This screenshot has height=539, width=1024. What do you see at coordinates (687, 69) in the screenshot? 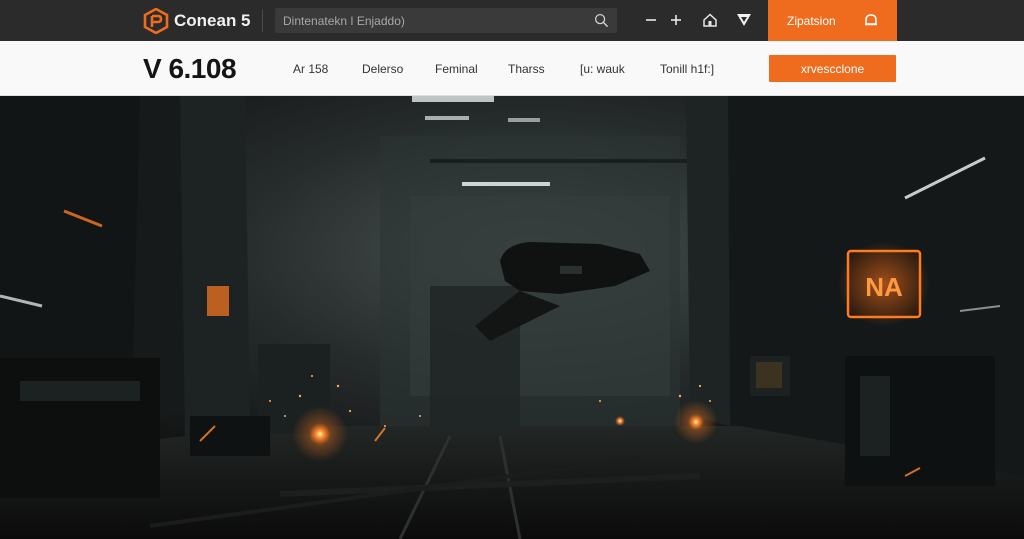
I see `nav-item-6: Tonill h1f:]` at bounding box center [687, 69].